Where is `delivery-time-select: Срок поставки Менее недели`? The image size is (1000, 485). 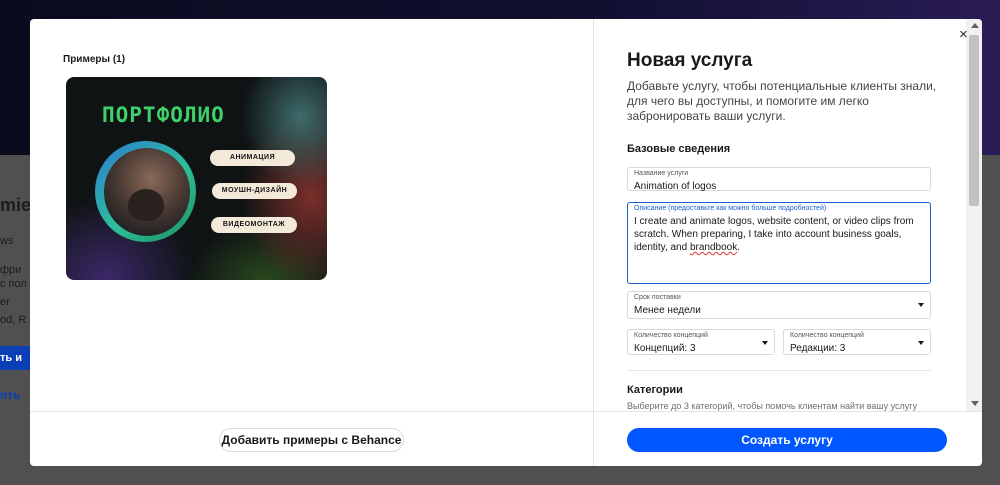
delivery-time-select: Срок поставки Менее недели is located at coordinates (779, 305).